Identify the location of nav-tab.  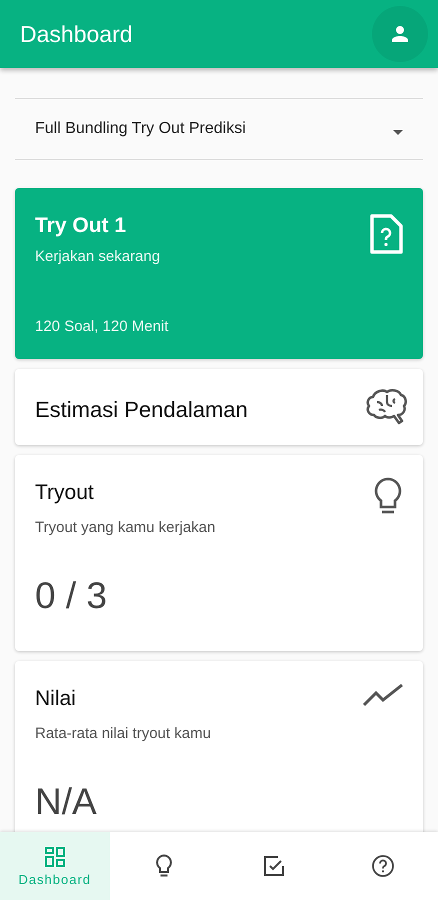
(383, 866).